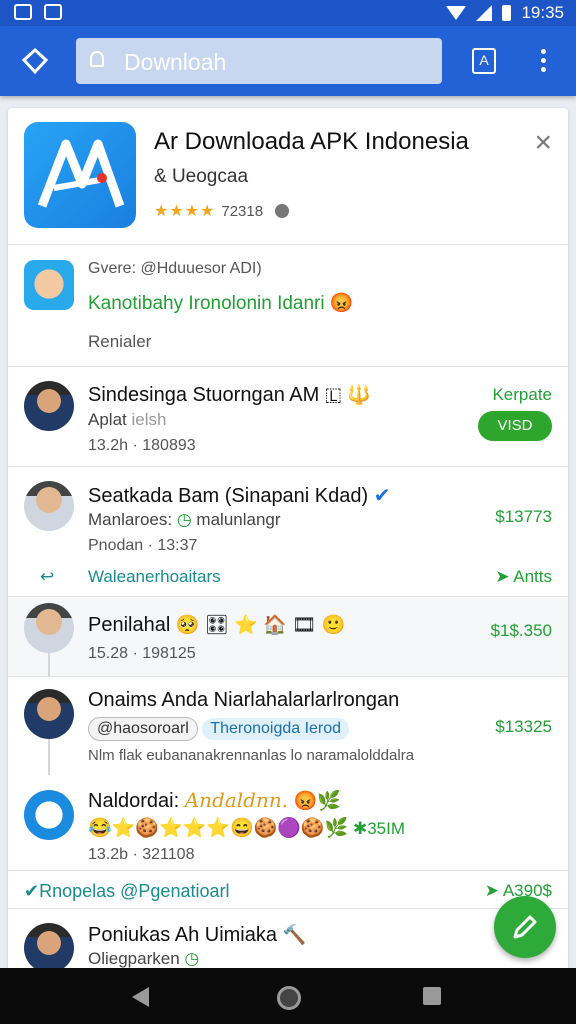 This screenshot has height=1024, width=576. Describe the element at coordinates (142, 445) in the screenshot. I see `item-meta: 13.2h · 180893` at that location.